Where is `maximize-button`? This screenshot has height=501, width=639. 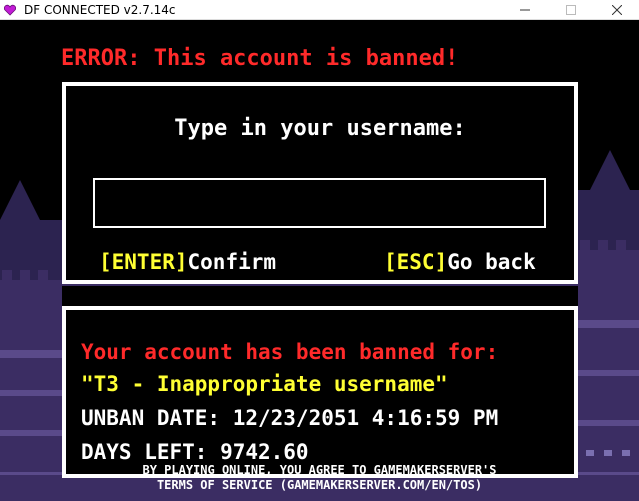
maximize-button is located at coordinates (571, 10).